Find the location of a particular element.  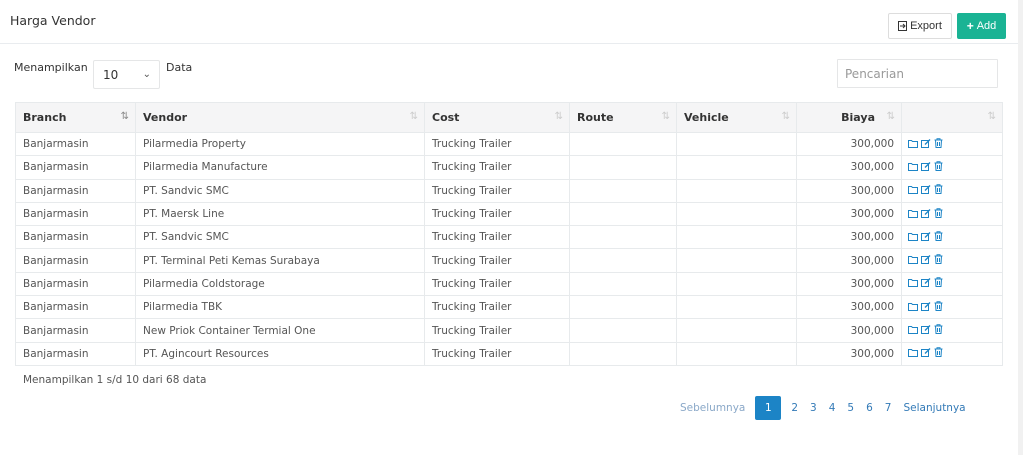

column-header-biaya: Biaya ⇅ is located at coordinates (849, 117).